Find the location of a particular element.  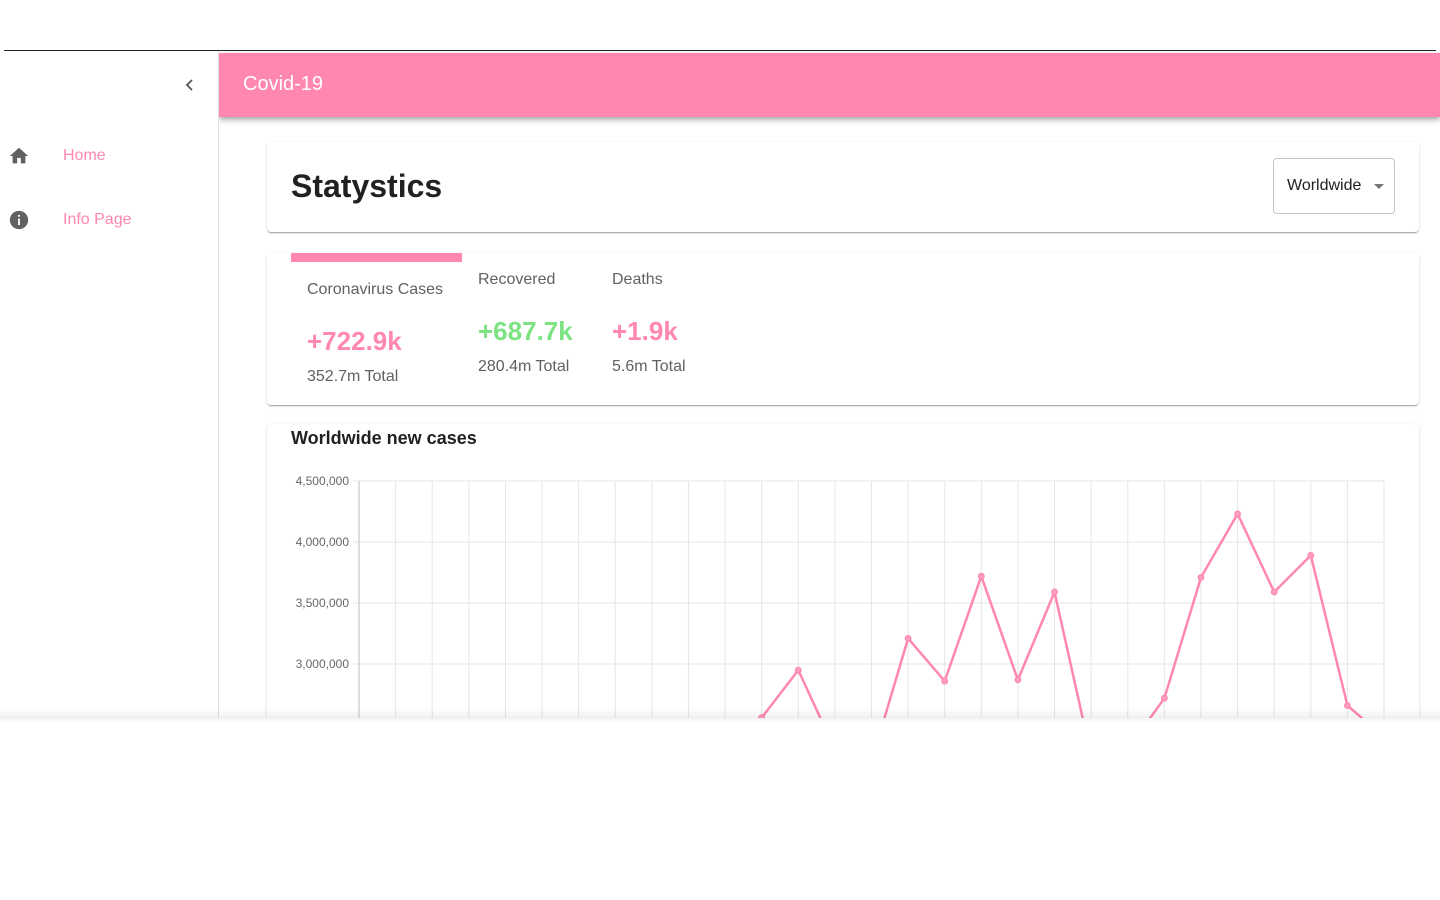

dropdown-arrow-icon is located at coordinates (1379, 186).